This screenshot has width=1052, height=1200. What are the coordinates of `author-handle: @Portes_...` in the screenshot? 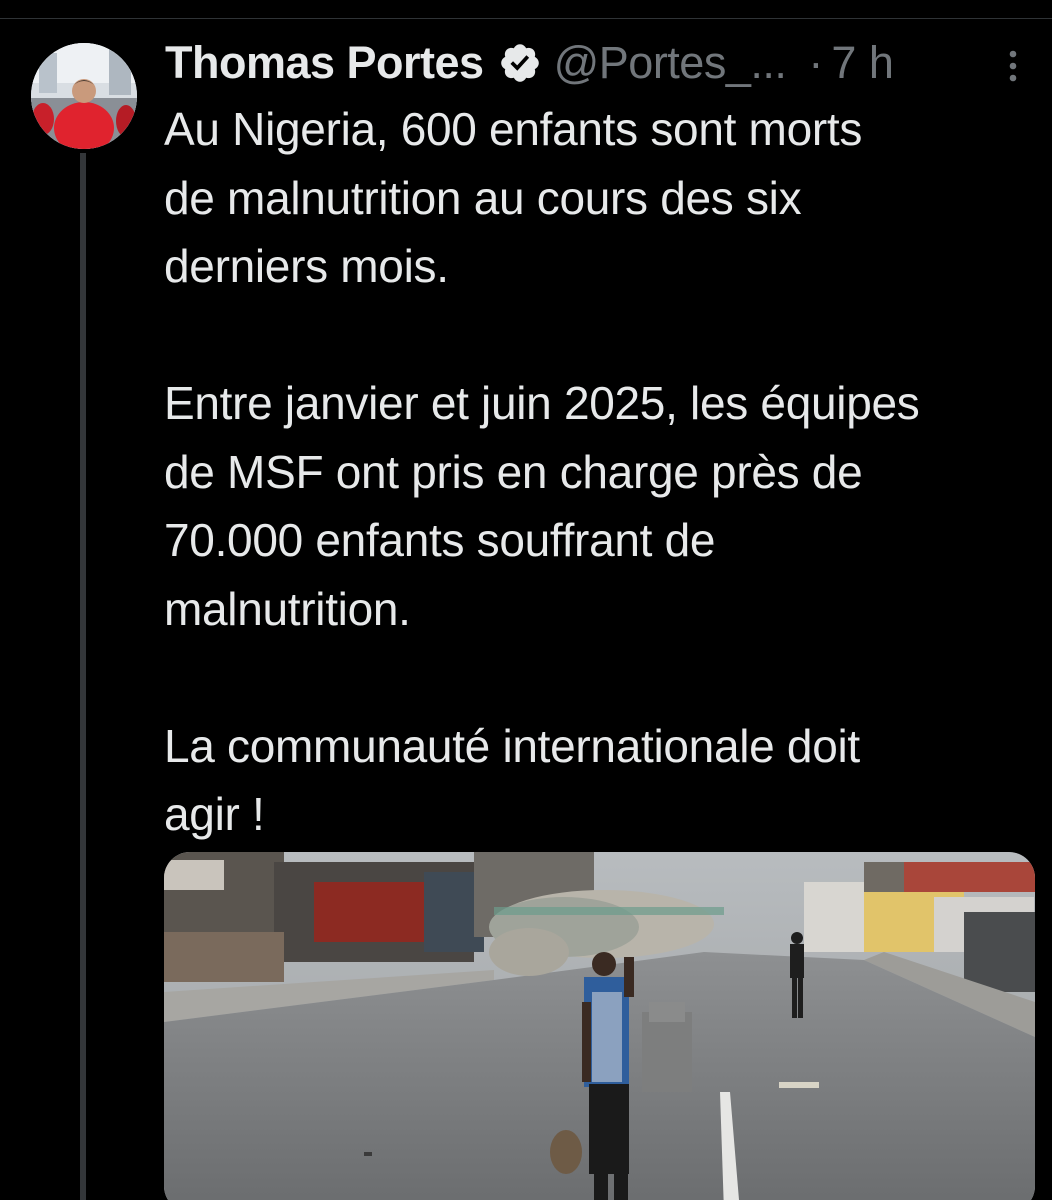 It's located at (670, 63).